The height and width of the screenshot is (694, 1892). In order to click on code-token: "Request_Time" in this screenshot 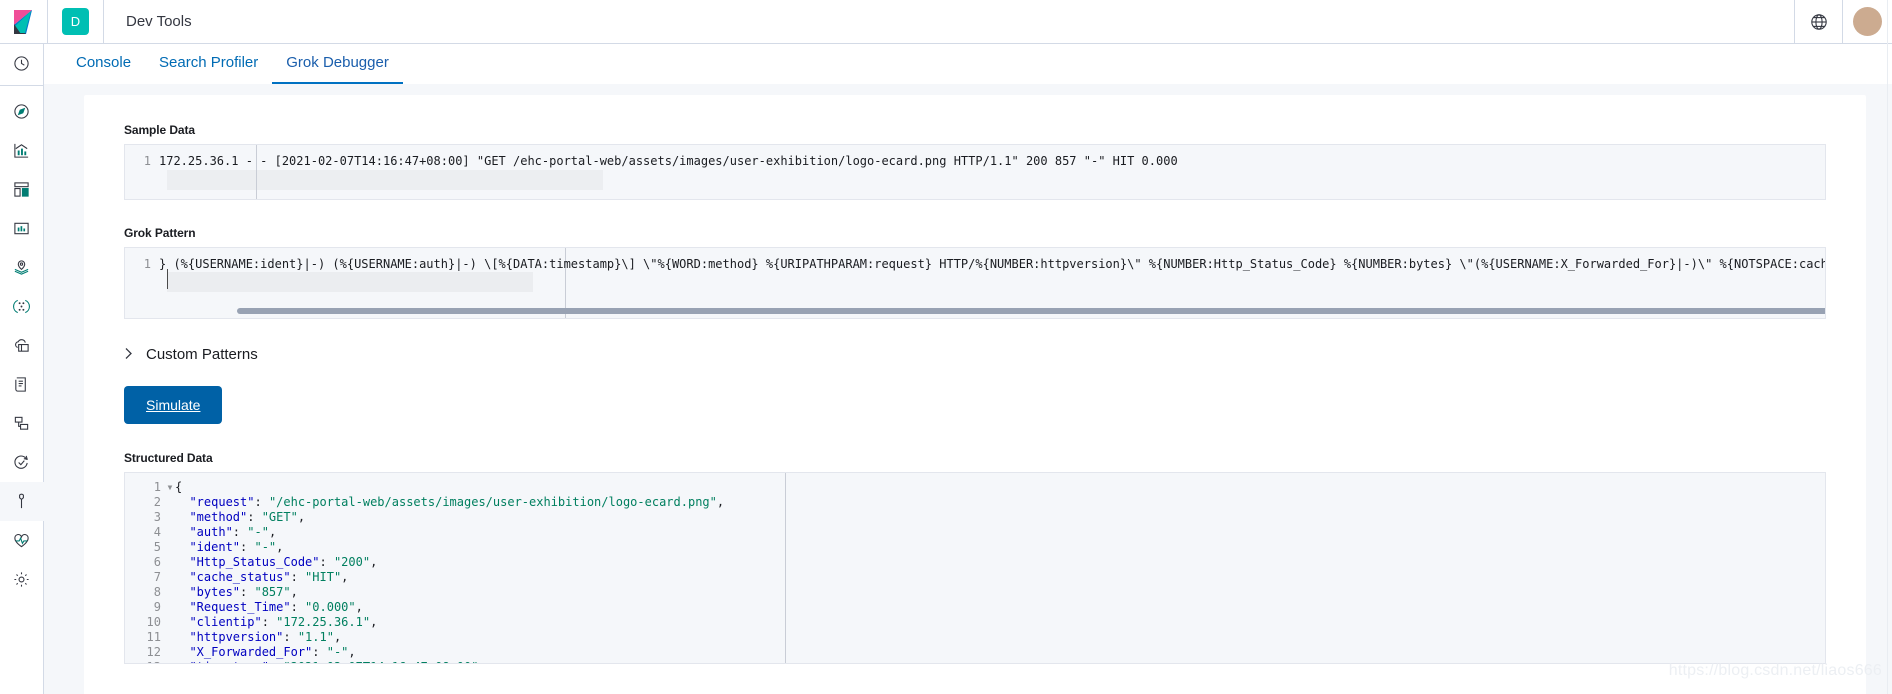, I will do `click(233, 607)`.